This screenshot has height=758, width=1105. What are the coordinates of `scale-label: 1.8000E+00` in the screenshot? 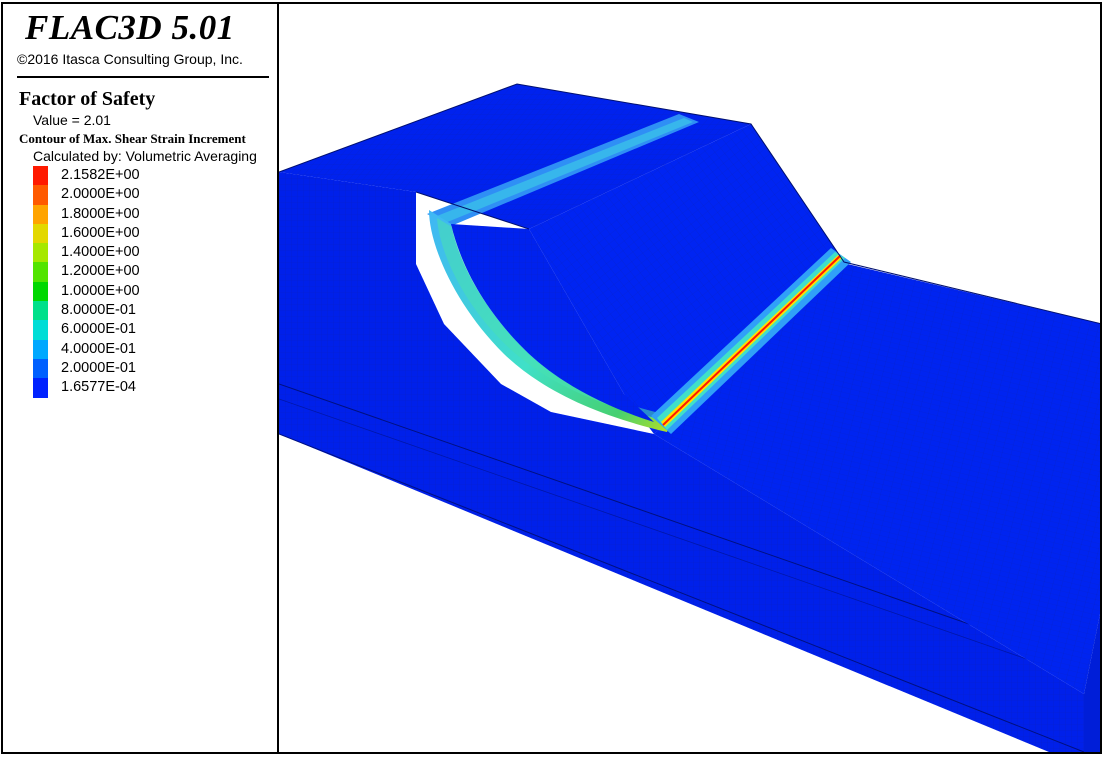 It's located at (100, 213).